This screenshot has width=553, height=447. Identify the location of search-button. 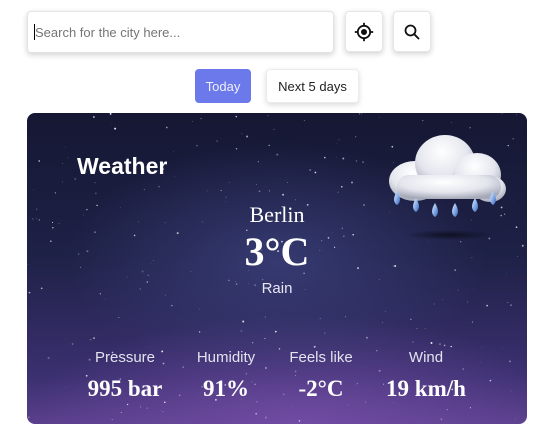
(412, 31).